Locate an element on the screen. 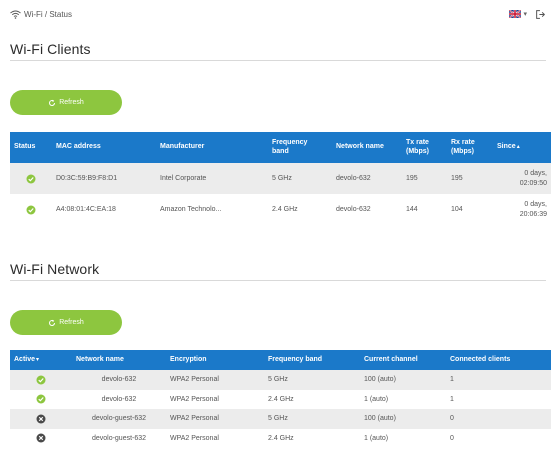 The height and width of the screenshot is (450, 554). logout-icon is located at coordinates (540, 14).